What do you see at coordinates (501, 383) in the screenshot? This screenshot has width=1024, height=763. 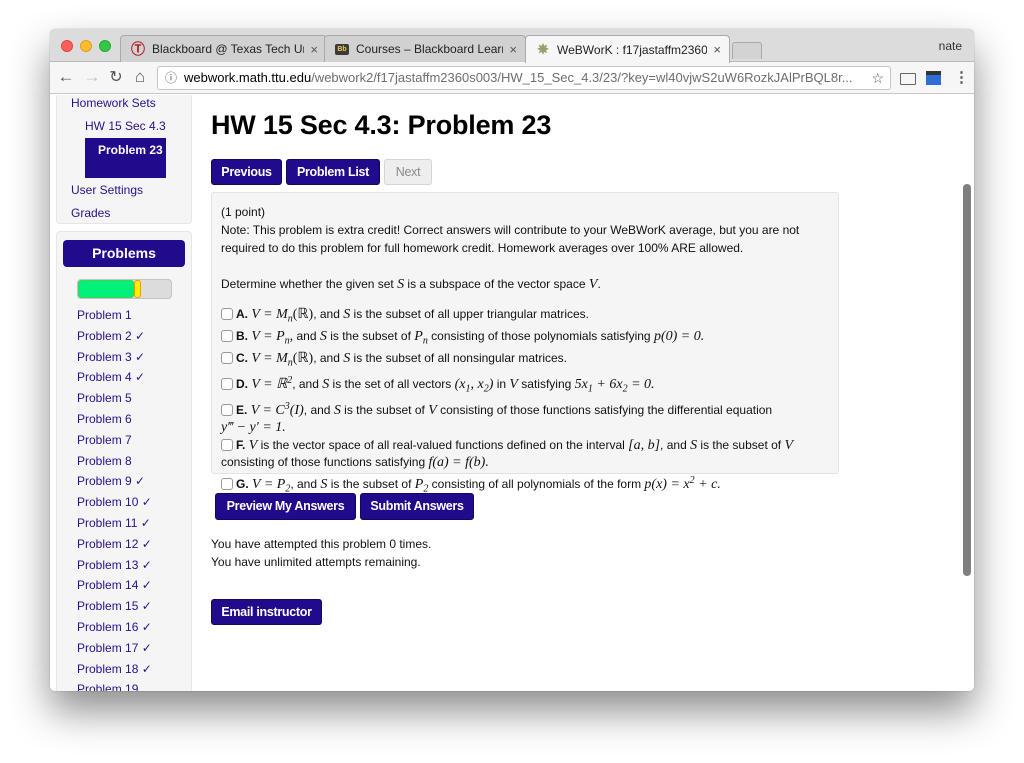 I see `option-text: in` at bounding box center [501, 383].